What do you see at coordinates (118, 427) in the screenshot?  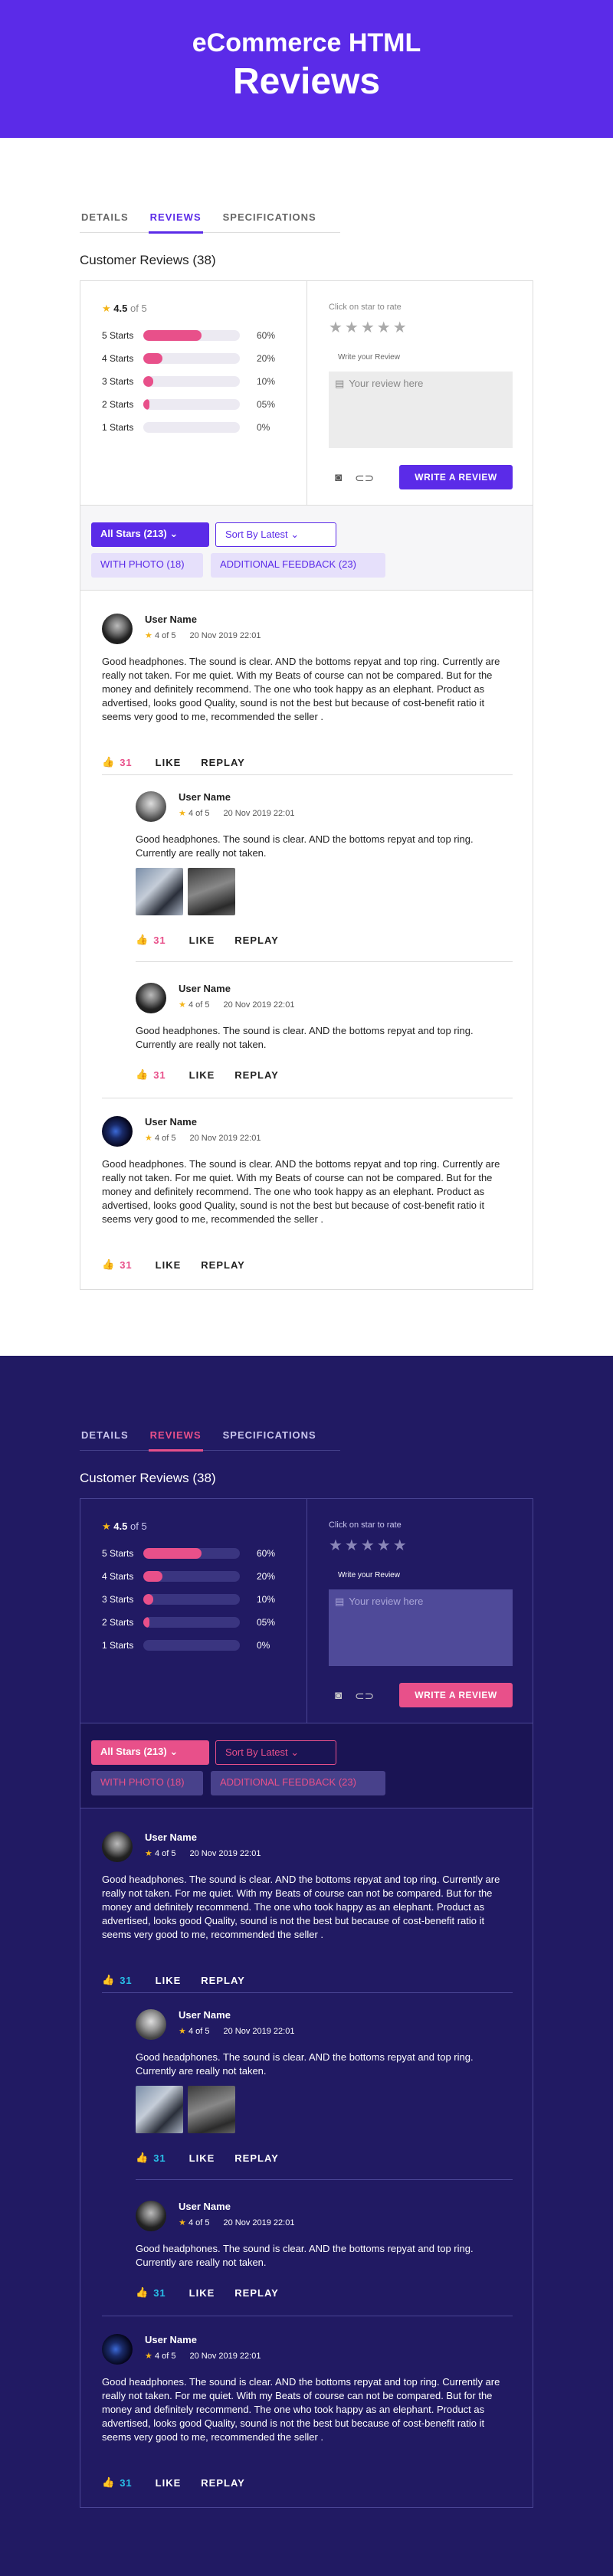 I see `rating-bar-label: 1 Starts` at bounding box center [118, 427].